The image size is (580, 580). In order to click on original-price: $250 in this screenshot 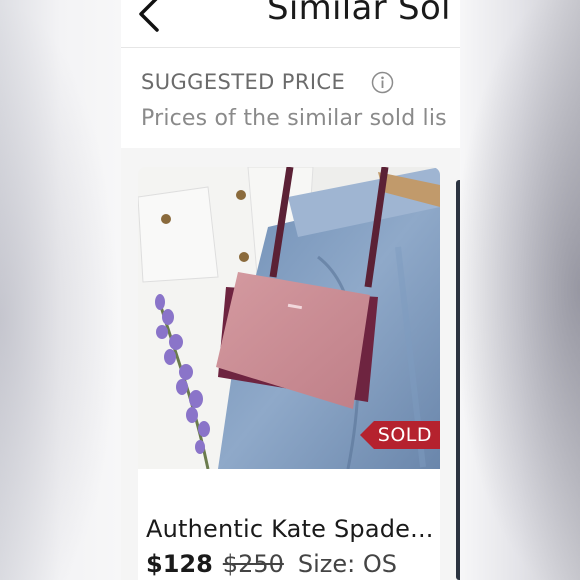, I will do `click(253, 564)`.